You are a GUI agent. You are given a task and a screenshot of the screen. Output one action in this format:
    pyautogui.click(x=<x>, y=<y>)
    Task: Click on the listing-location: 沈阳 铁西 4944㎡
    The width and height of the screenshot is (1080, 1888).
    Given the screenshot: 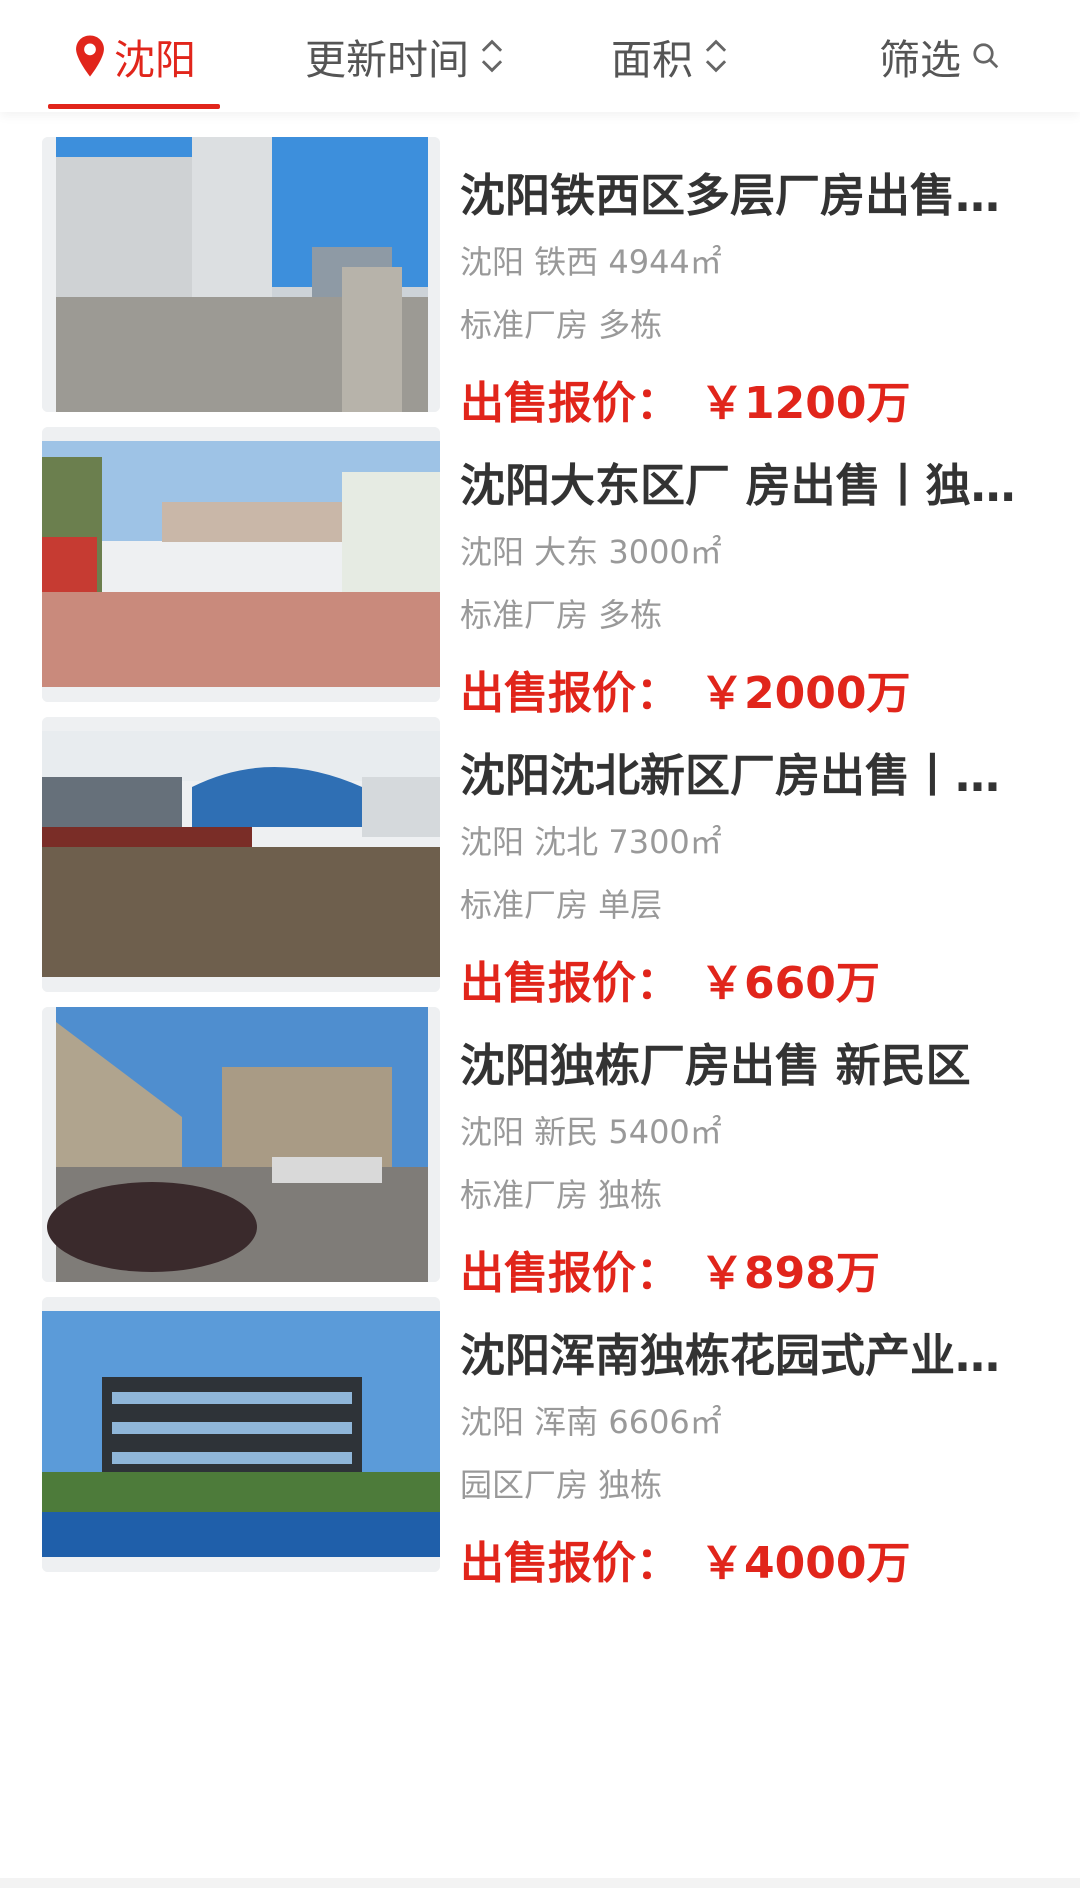 What is the action you would take?
    pyautogui.click(x=591, y=262)
    